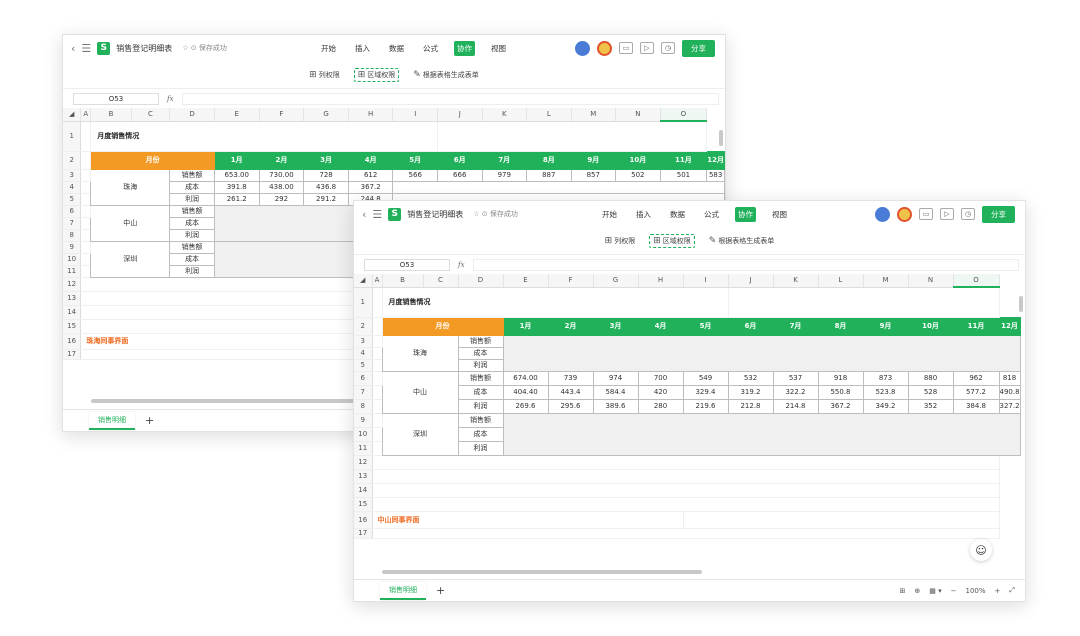  Describe the element at coordinates (661, 281) in the screenshot. I see `col-header: H` at that location.